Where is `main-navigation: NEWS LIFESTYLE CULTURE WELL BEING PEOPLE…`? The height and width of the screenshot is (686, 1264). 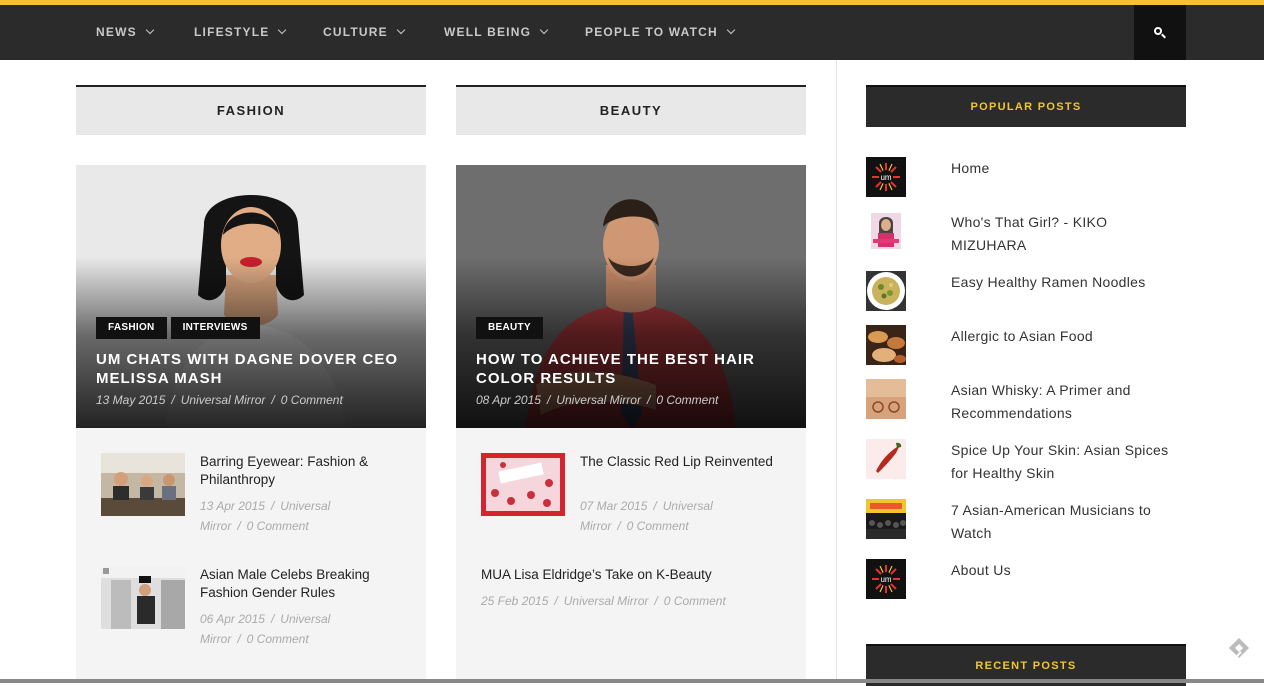
main-navigation: NEWS LIFESTYLE CULTURE WELL BEING PEOPLE… is located at coordinates (632, 32).